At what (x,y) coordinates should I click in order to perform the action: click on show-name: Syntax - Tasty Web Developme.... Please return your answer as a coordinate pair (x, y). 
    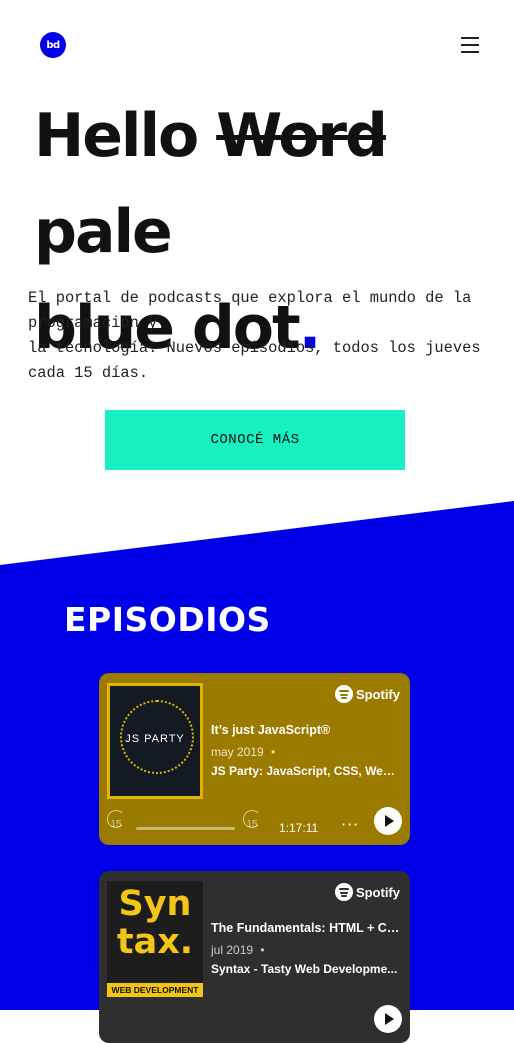
    Looking at the image, I should click on (305, 969).